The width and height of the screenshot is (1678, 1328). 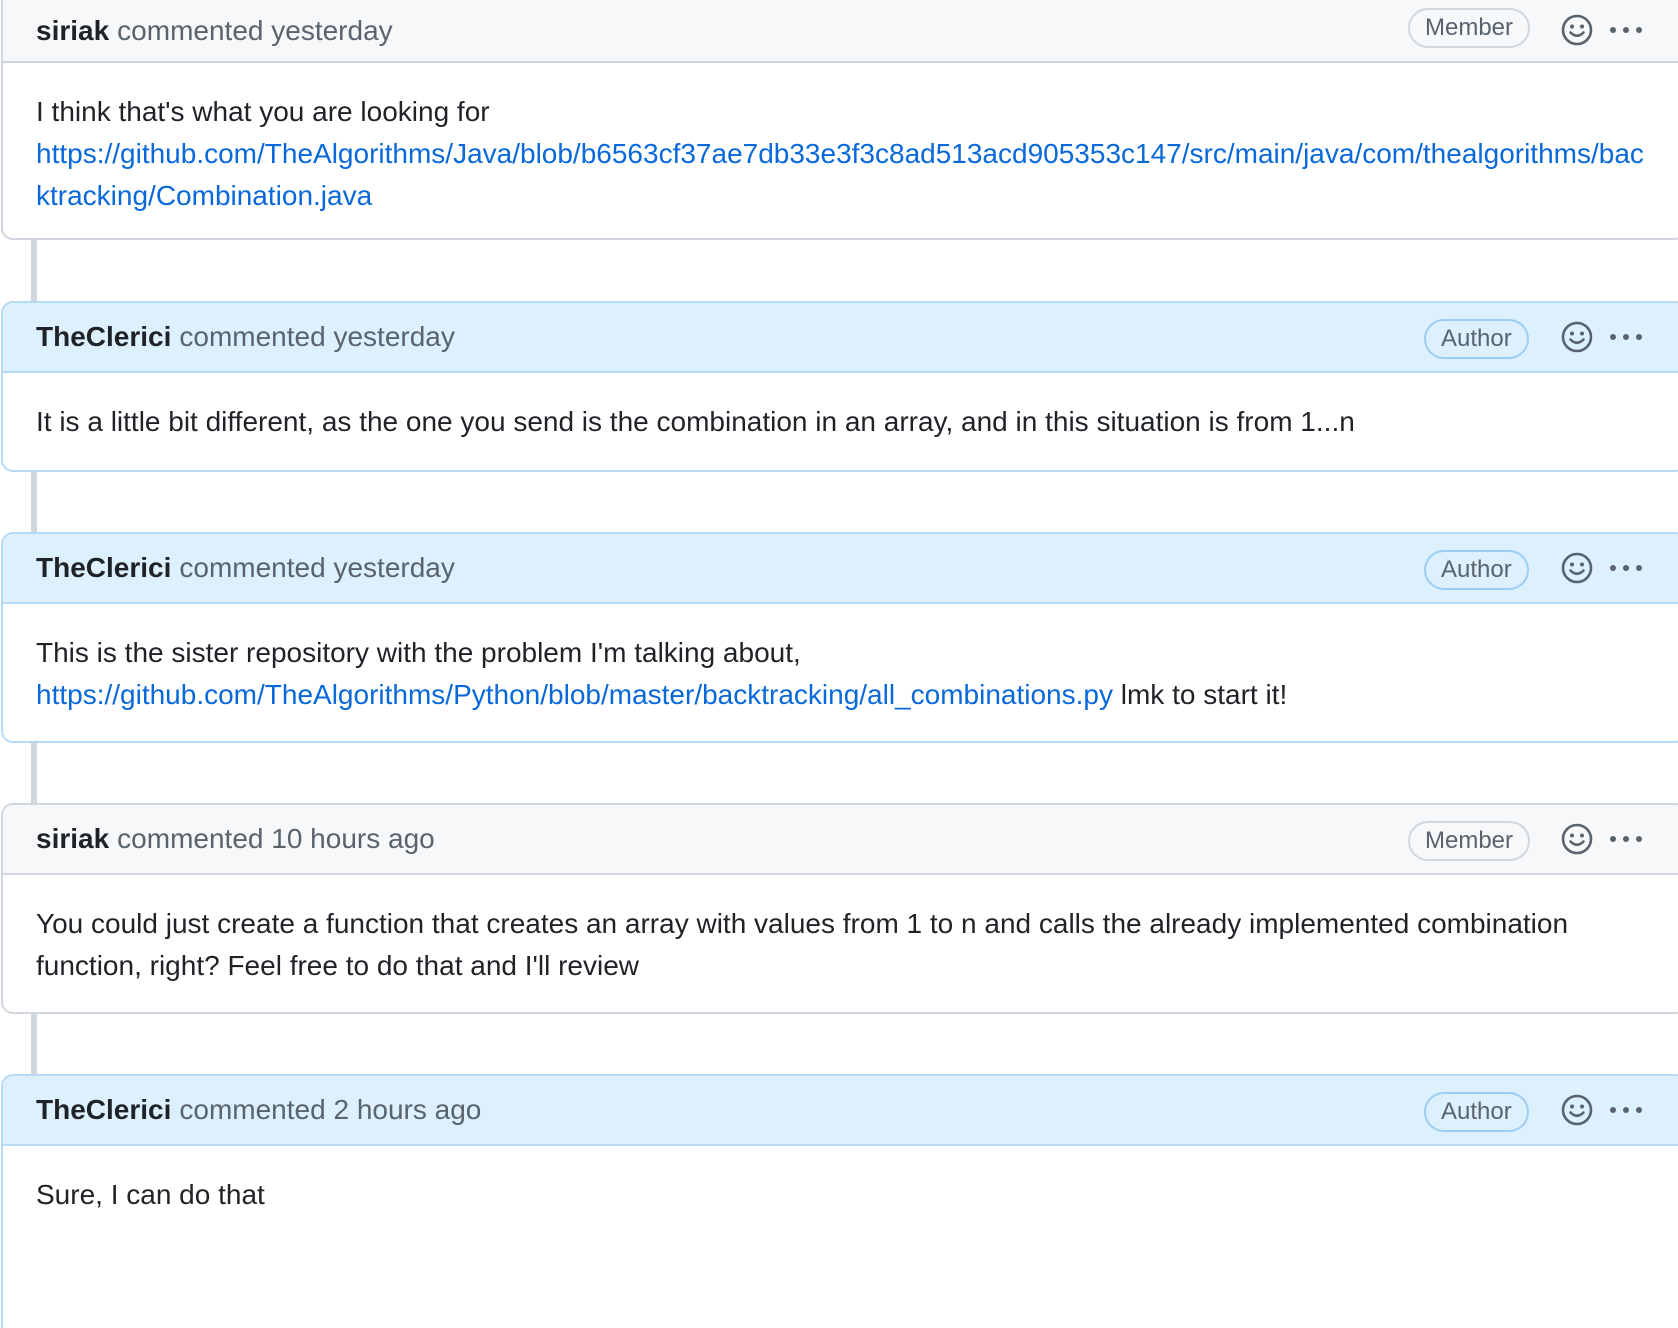 What do you see at coordinates (1200, 694) in the screenshot?
I see `comment-text-after: lmk to start it!` at bounding box center [1200, 694].